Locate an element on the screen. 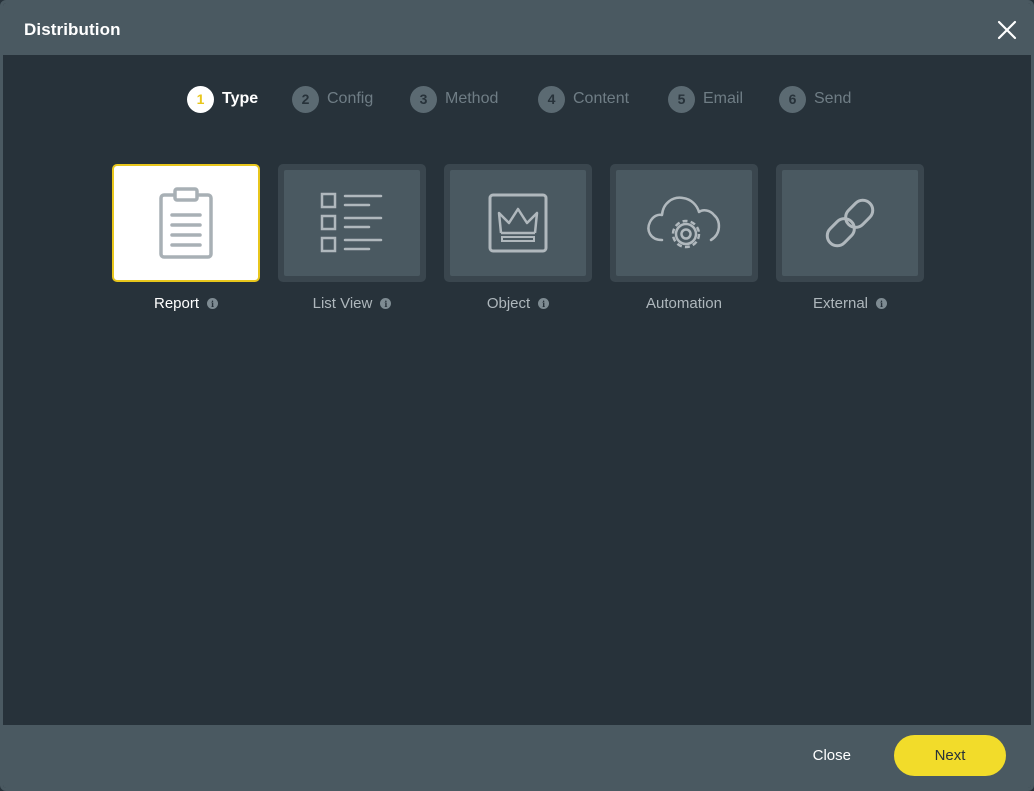  list-icon is located at coordinates (351, 222).